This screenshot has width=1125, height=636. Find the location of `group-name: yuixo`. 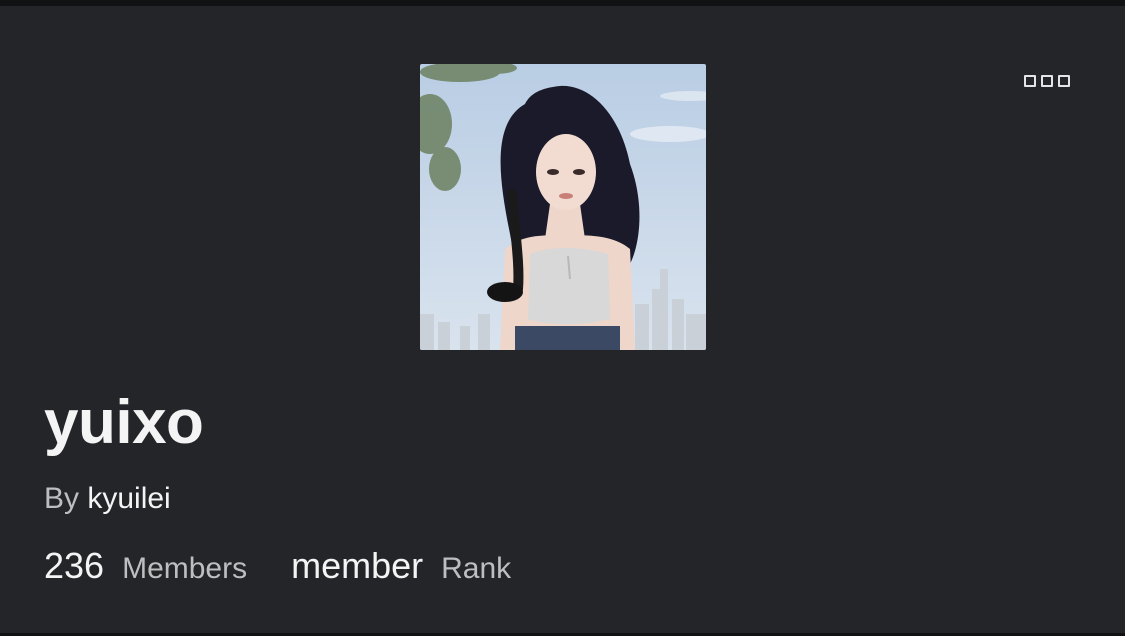

group-name: yuixo is located at coordinates (124, 422).